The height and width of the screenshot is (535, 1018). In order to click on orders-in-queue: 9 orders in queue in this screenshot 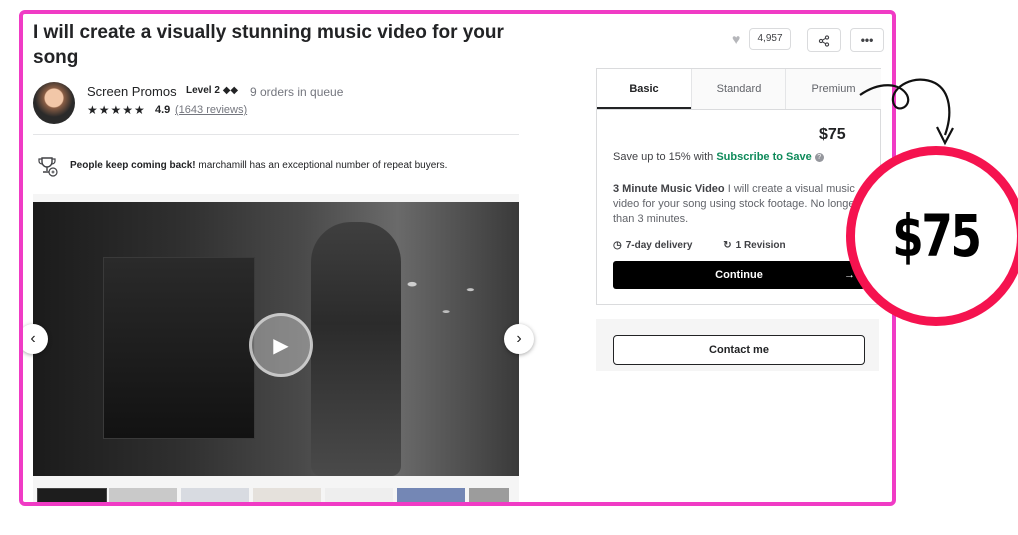, I will do `click(297, 92)`.